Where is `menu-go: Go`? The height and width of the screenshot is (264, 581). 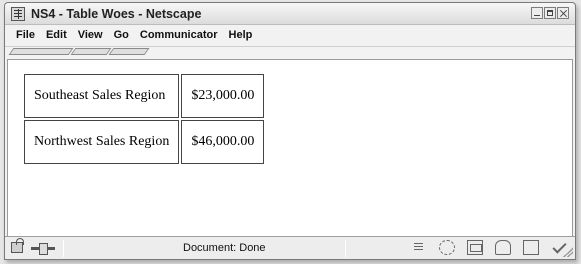 menu-go: Go is located at coordinates (122, 35).